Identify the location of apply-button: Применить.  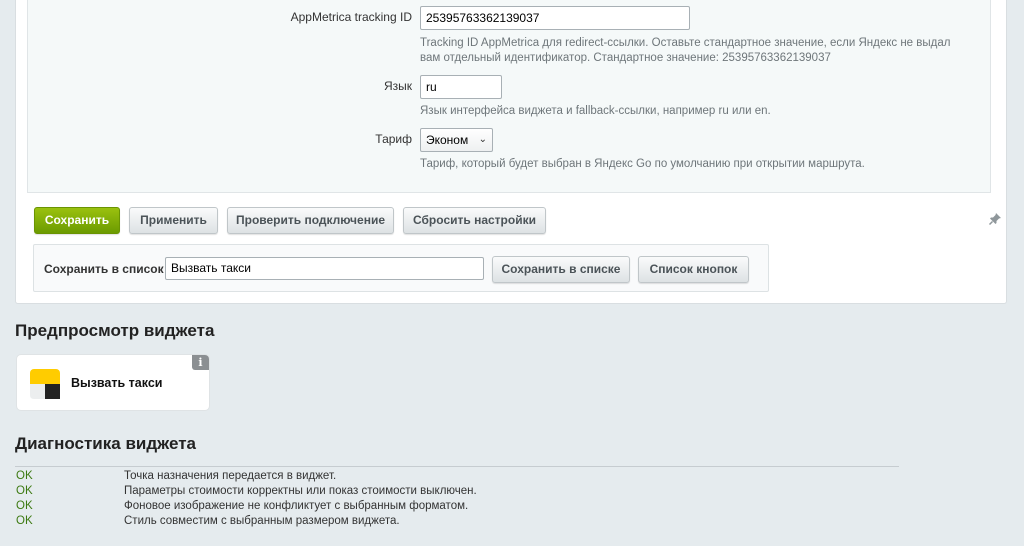
(173, 220).